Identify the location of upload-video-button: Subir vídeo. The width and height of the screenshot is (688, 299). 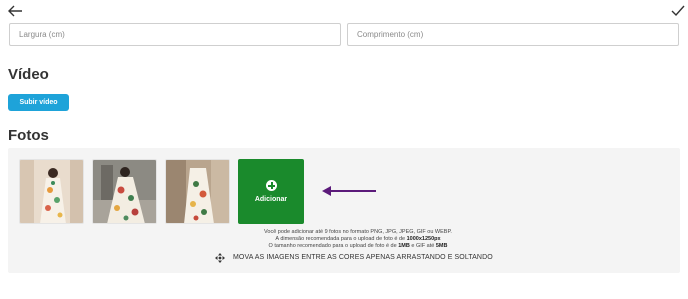
(38, 102).